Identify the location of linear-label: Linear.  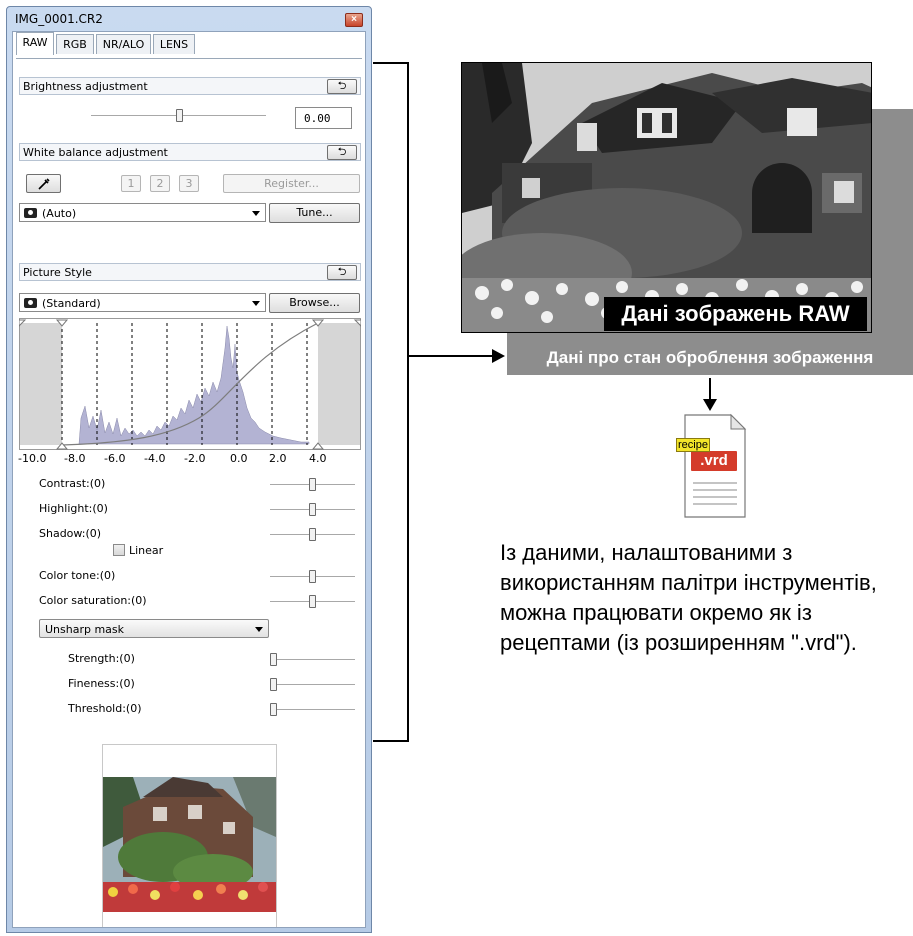
(146, 550).